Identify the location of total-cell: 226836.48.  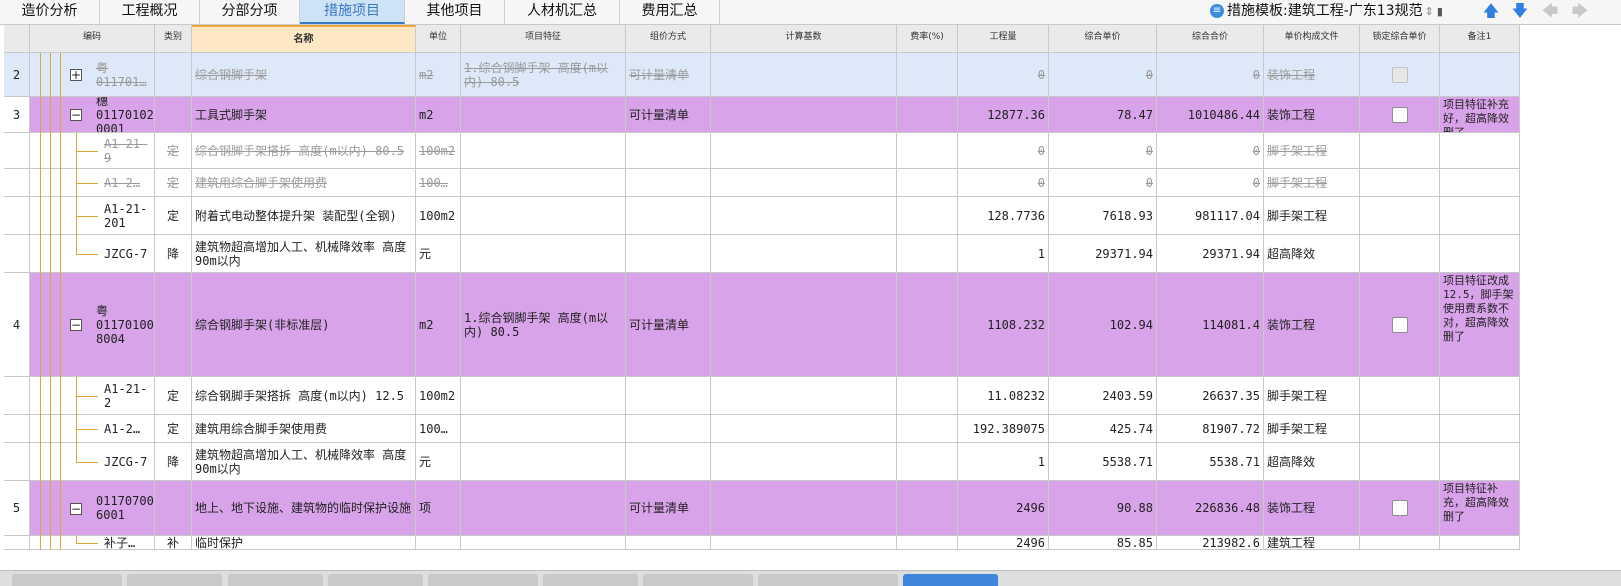
(1210, 508).